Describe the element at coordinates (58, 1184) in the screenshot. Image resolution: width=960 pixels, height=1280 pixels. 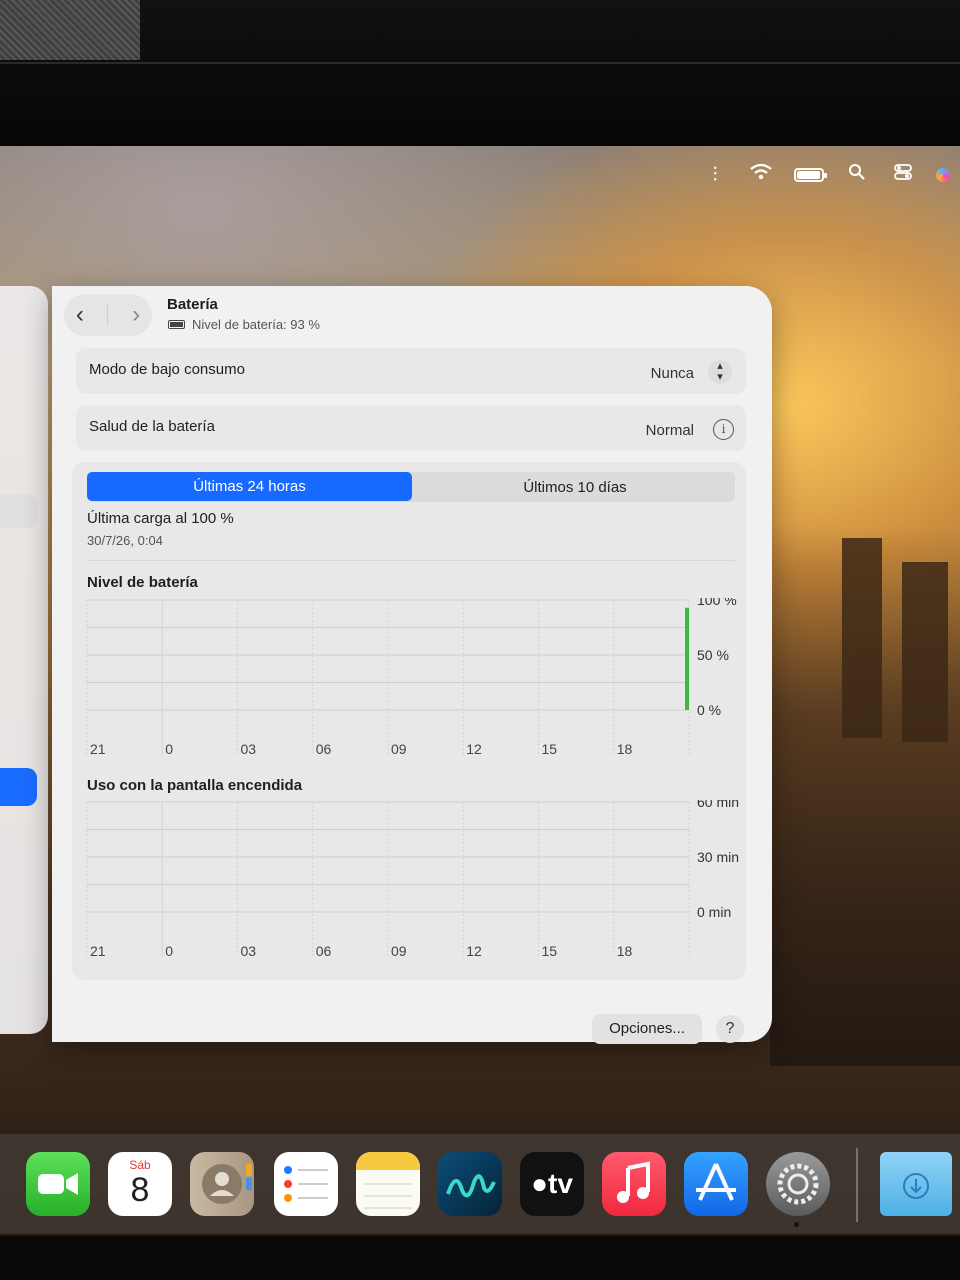
I see `facetime-icon` at that location.